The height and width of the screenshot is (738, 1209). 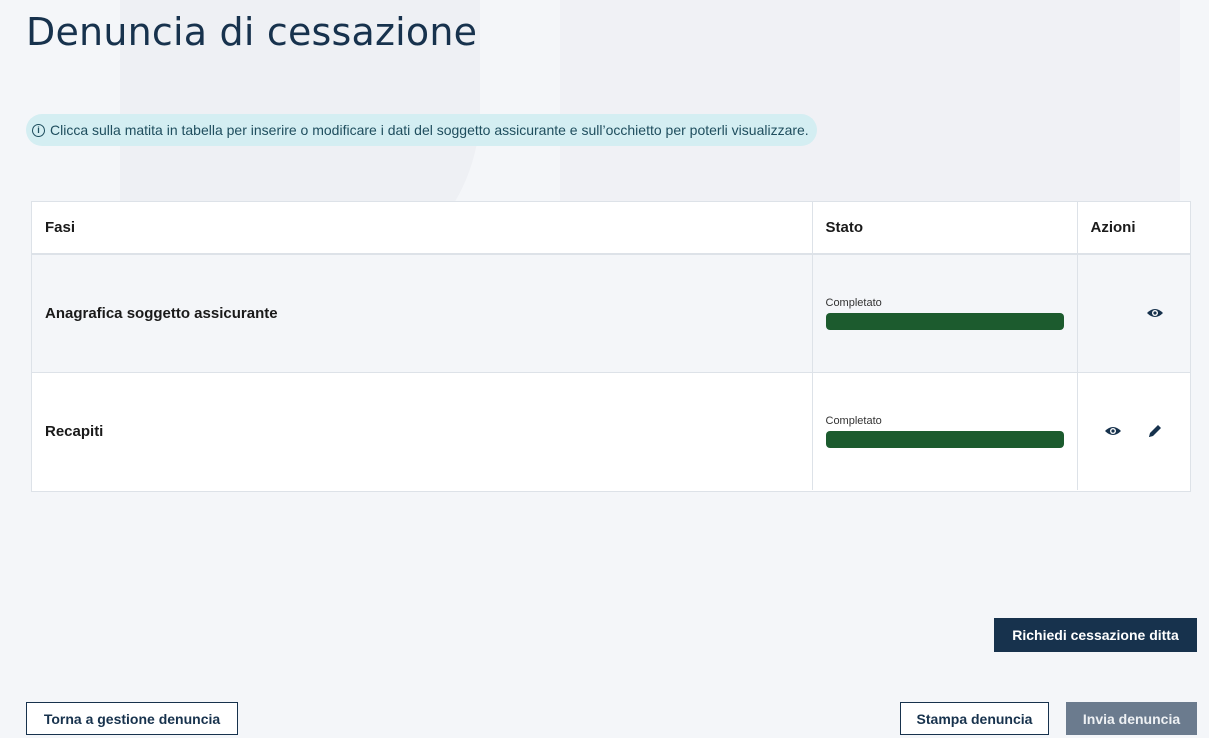 What do you see at coordinates (974, 718) in the screenshot?
I see `stampa-denuncia-button: Stampa denuncia` at bounding box center [974, 718].